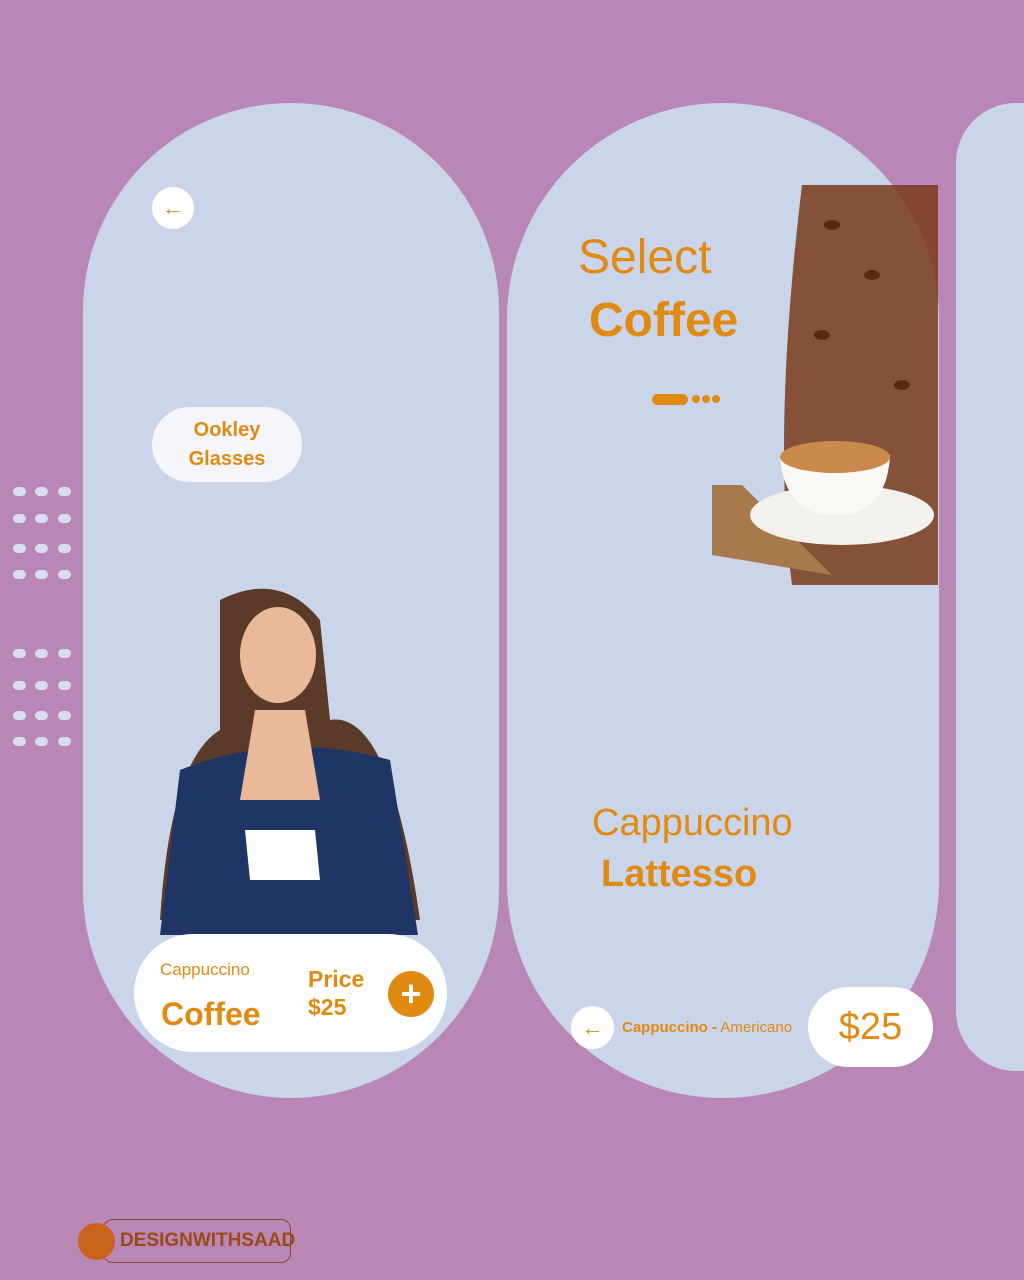 The image size is (1024, 1280). What do you see at coordinates (227, 444) in the screenshot?
I see `tag-pill: Ookley Glasses` at bounding box center [227, 444].